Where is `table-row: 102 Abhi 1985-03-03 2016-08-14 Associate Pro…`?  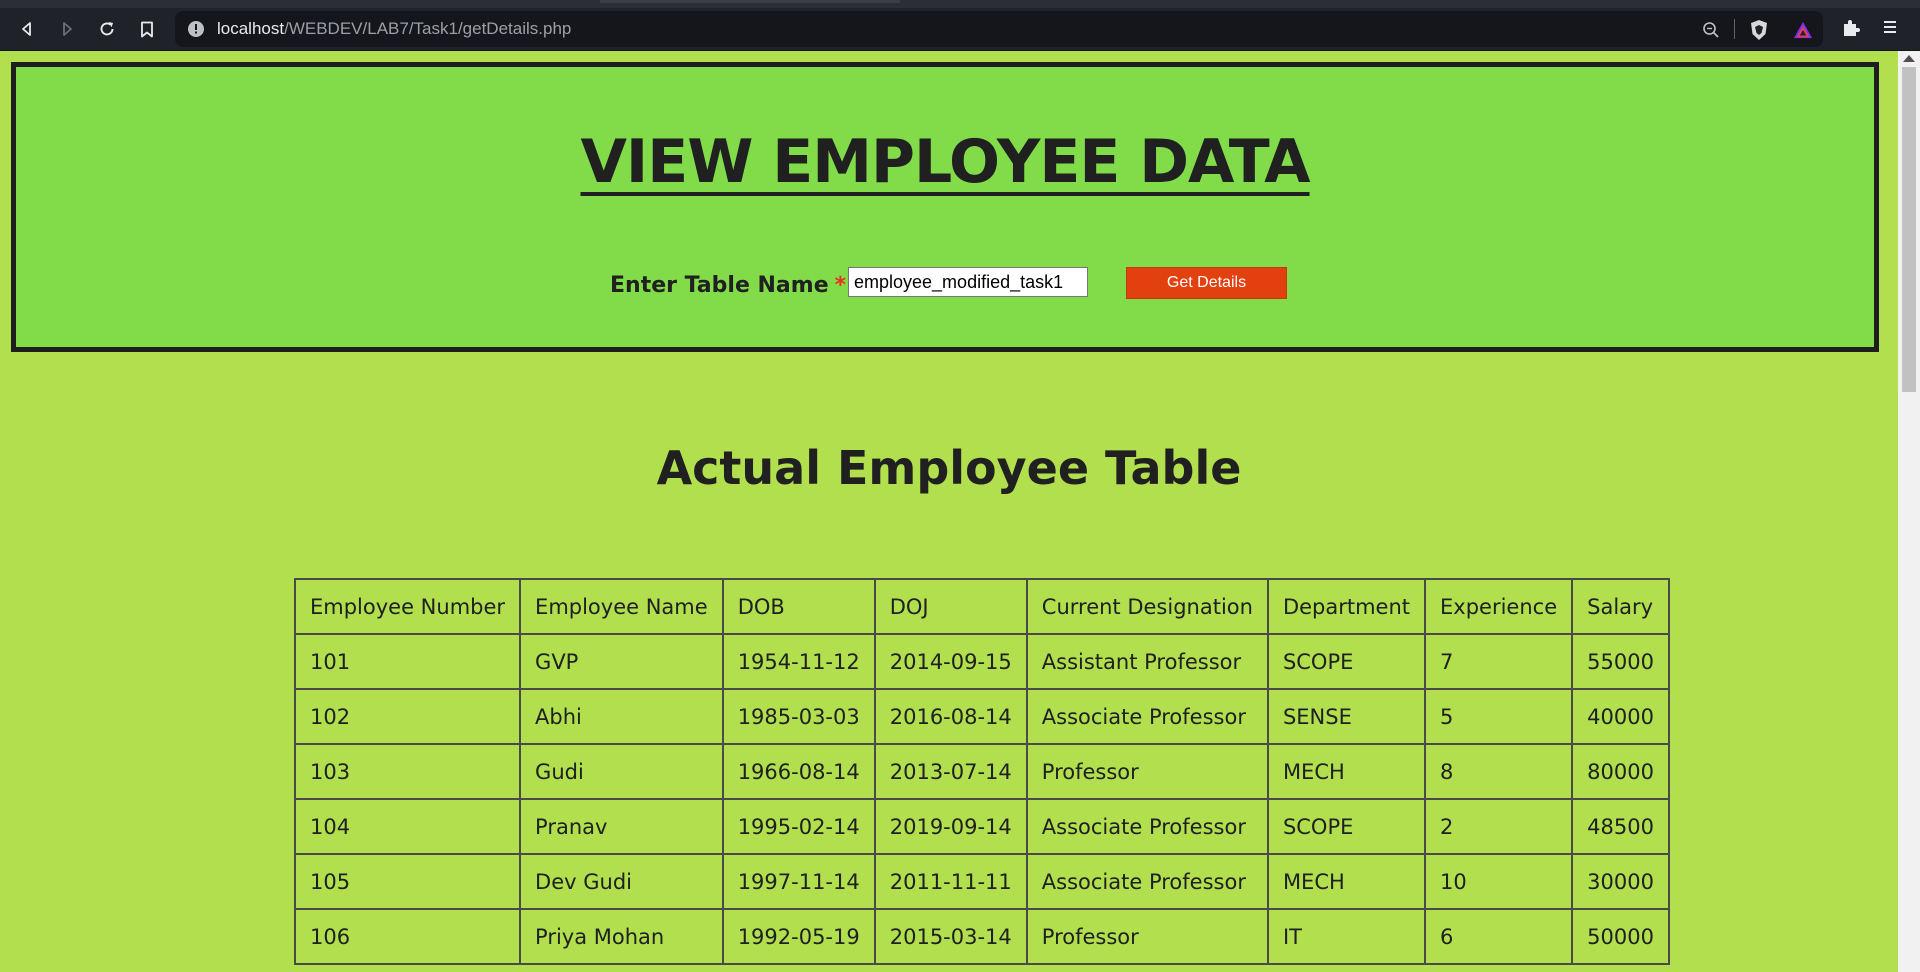
table-row: 102 Abhi 1985-03-03 2016-08-14 Associate Pro… is located at coordinates (981, 716).